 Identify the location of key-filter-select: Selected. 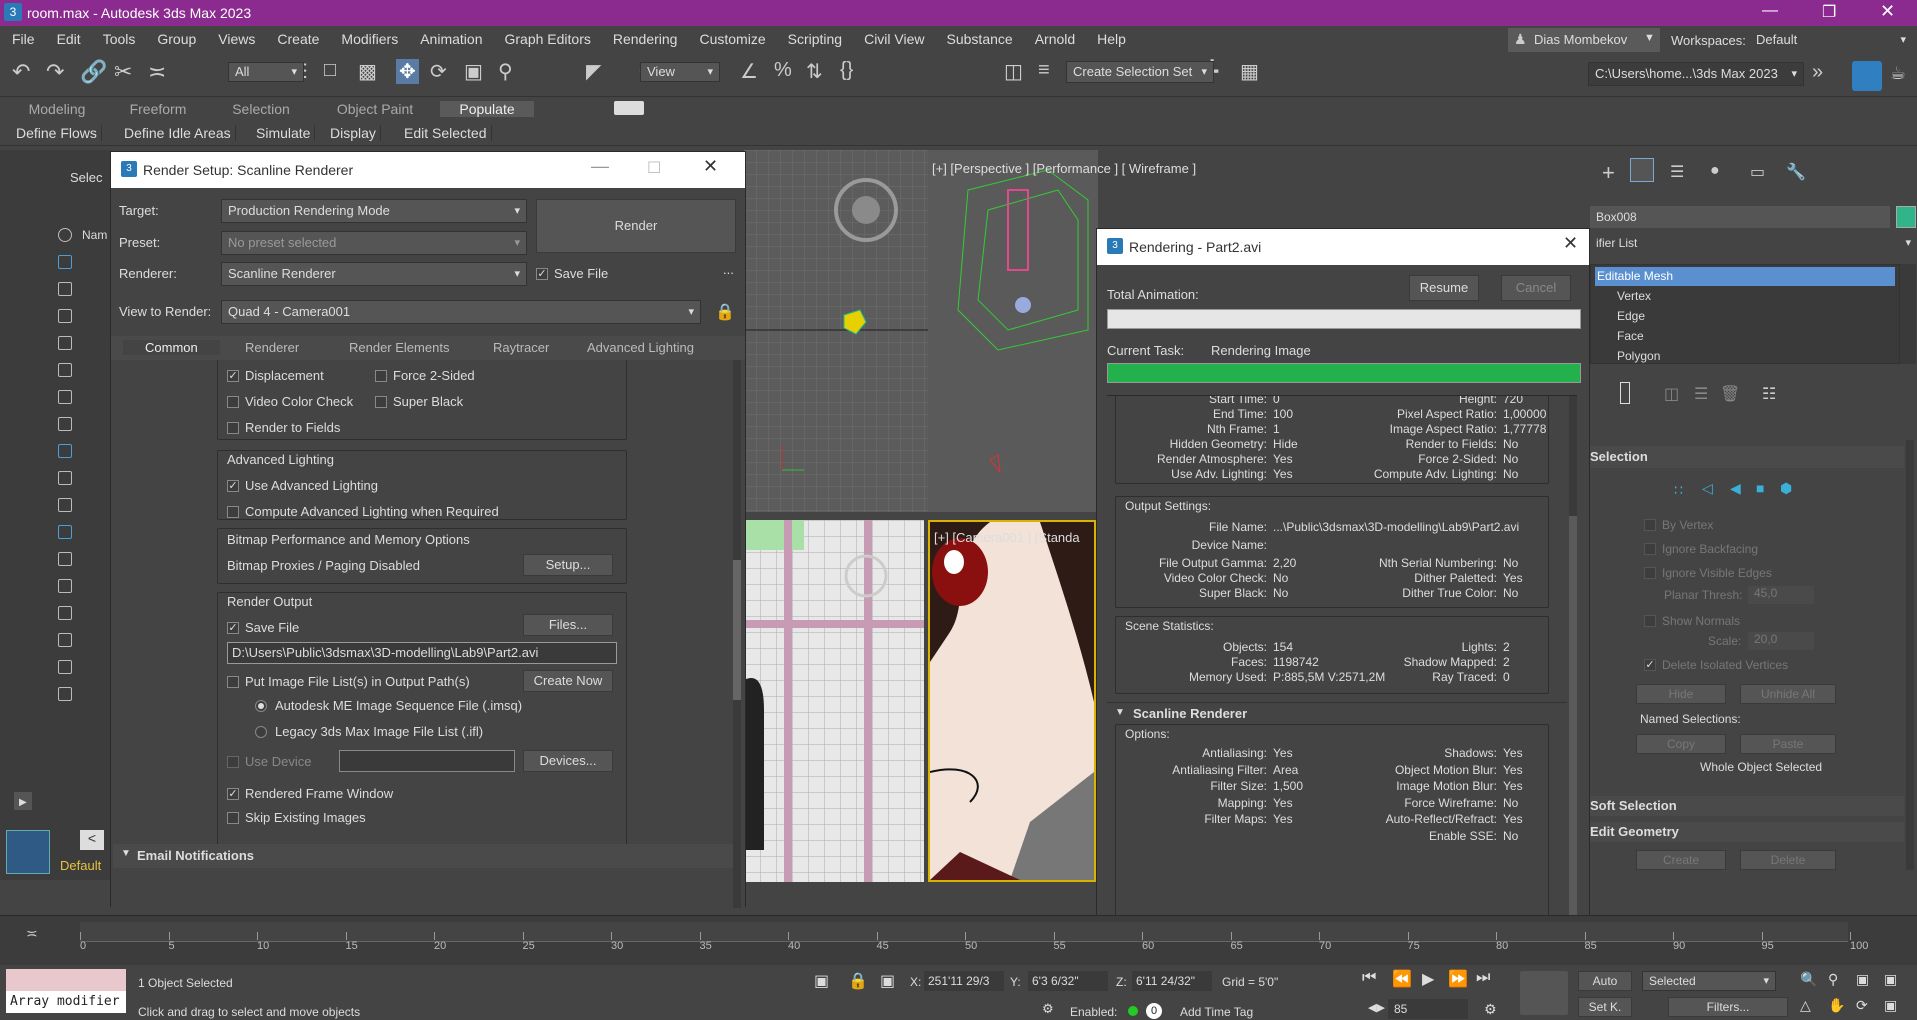
(1709, 981).